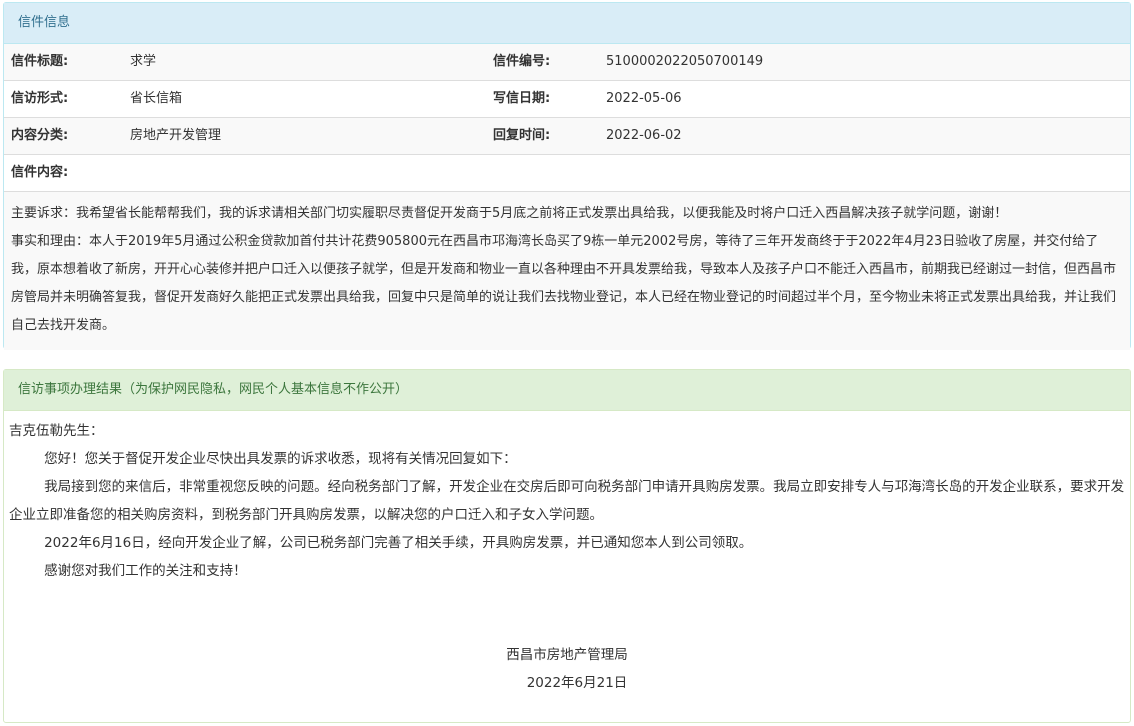 The height and width of the screenshot is (726, 1134). What do you see at coordinates (685, 61) in the screenshot?
I see `letter-number-value: 5100002022050700149` at bounding box center [685, 61].